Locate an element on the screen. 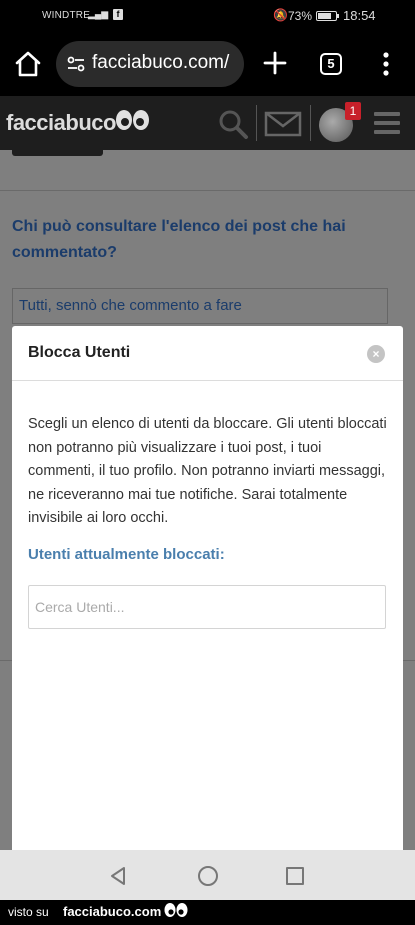  status-bar: WINDTRE ▂▄▆ f 🔕 73% 18:54 is located at coordinates (207, 16).